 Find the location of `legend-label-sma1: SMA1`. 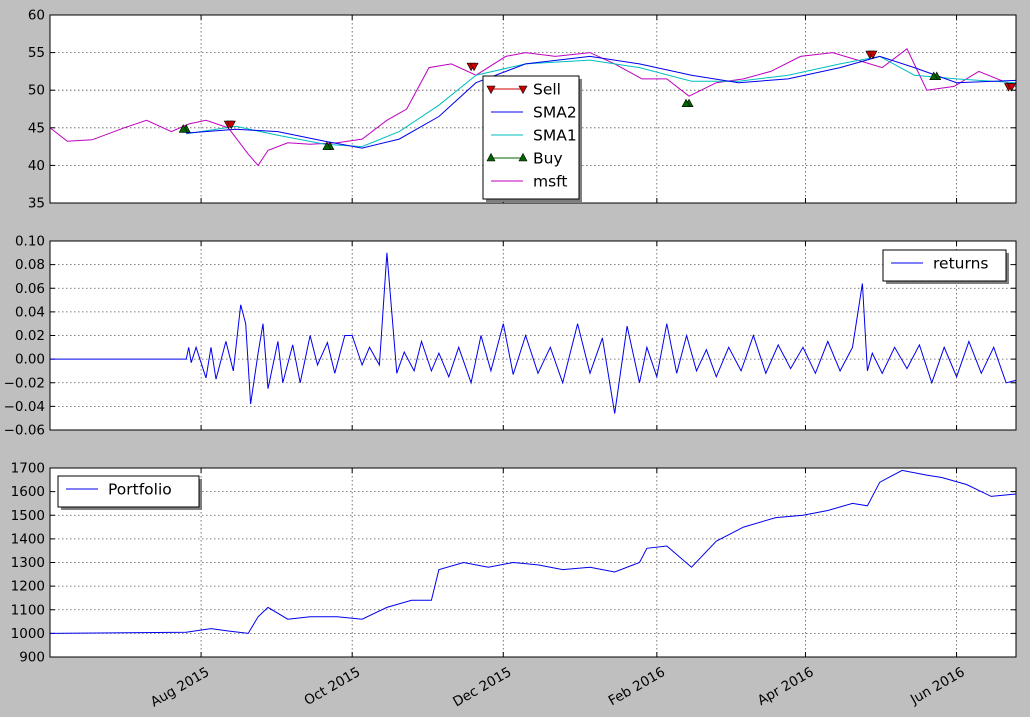

legend-label-sma1: SMA1 is located at coordinates (555, 136).